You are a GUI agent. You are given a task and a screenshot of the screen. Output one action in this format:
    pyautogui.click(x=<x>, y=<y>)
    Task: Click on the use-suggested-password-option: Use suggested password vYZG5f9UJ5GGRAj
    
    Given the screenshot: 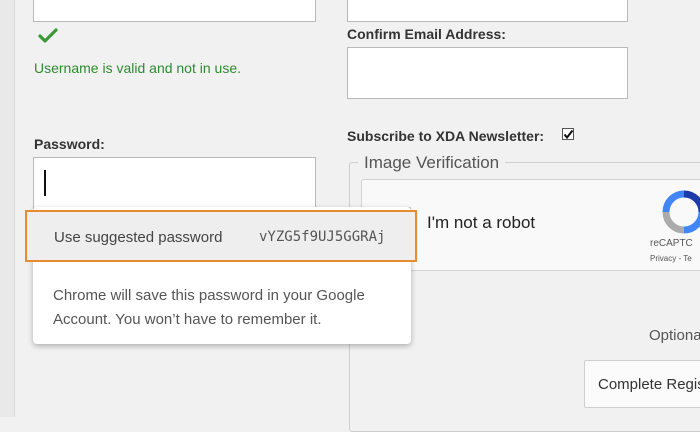 What is the action you would take?
    pyautogui.click(x=221, y=236)
    